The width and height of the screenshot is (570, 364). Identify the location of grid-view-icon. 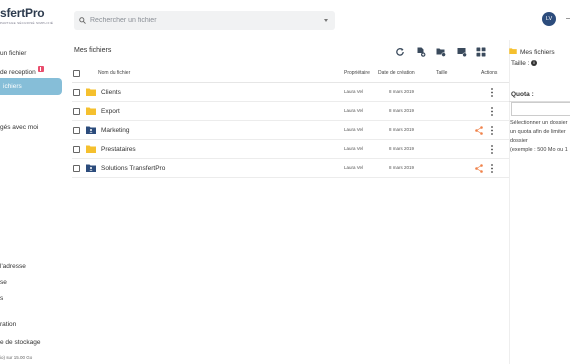
(481, 52).